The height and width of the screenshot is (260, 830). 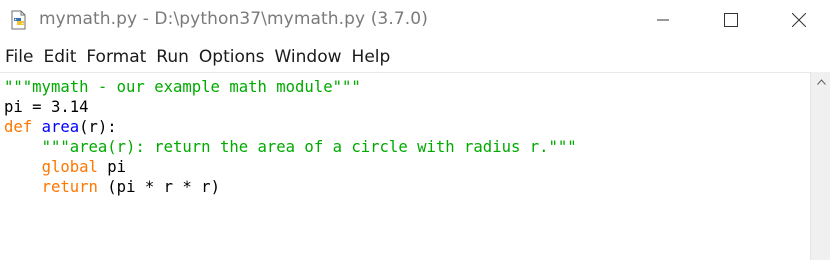 What do you see at coordinates (112, 167) in the screenshot?
I see `code-token: pi` at bounding box center [112, 167].